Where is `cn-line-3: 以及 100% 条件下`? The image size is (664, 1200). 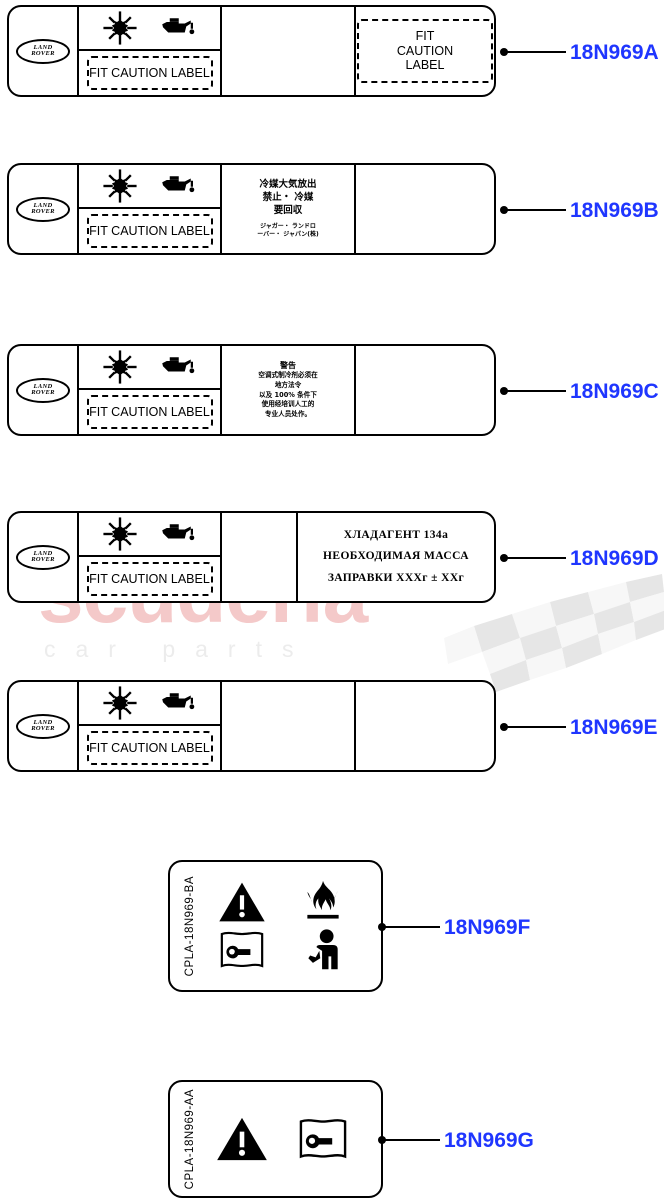
cn-line-3: 以及 100% 条件下 is located at coordinates (288, 394).